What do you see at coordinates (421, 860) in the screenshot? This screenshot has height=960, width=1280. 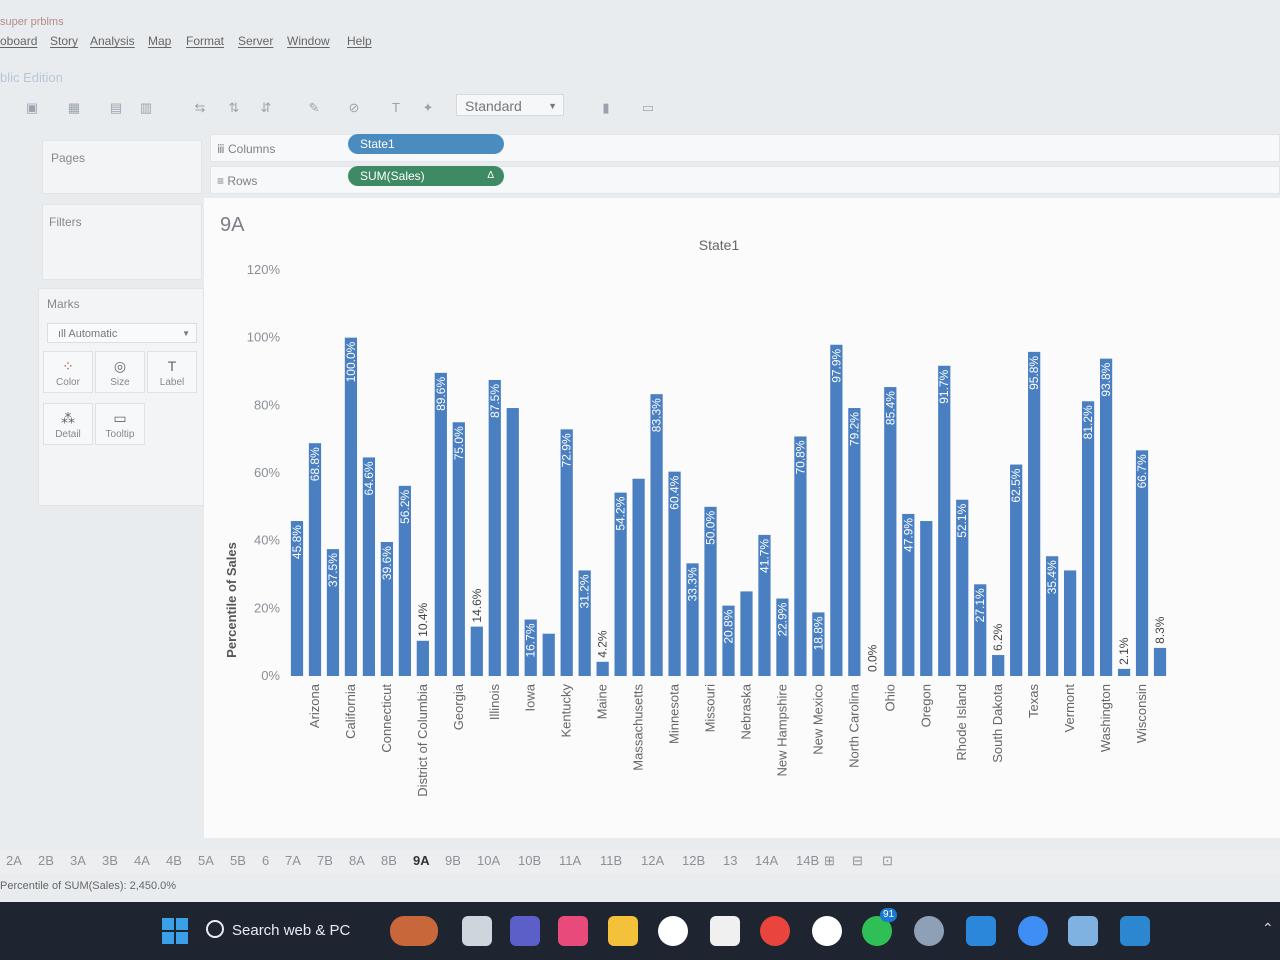 I see `sheet-tab-9a: 9A` at bounding box center [421, 860].